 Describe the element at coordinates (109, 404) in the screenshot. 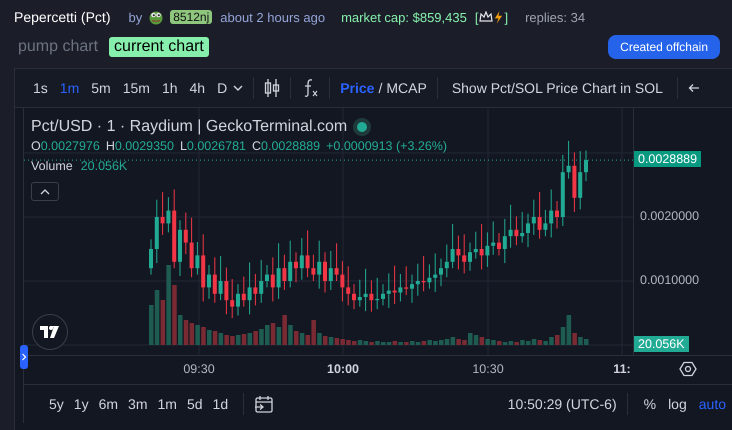

I see `range-button: 6m` at that location.